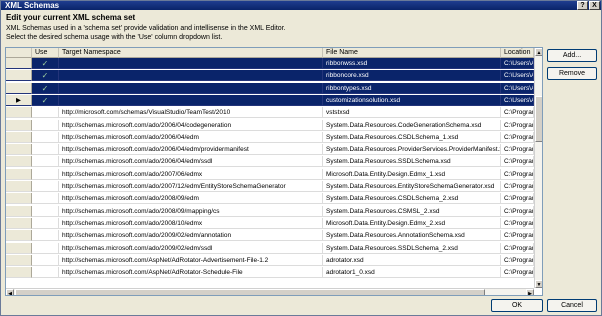 The width and height of the screenshot is (602, 316). I want to click on vertical-scroll-thumb, so click(538, 119).